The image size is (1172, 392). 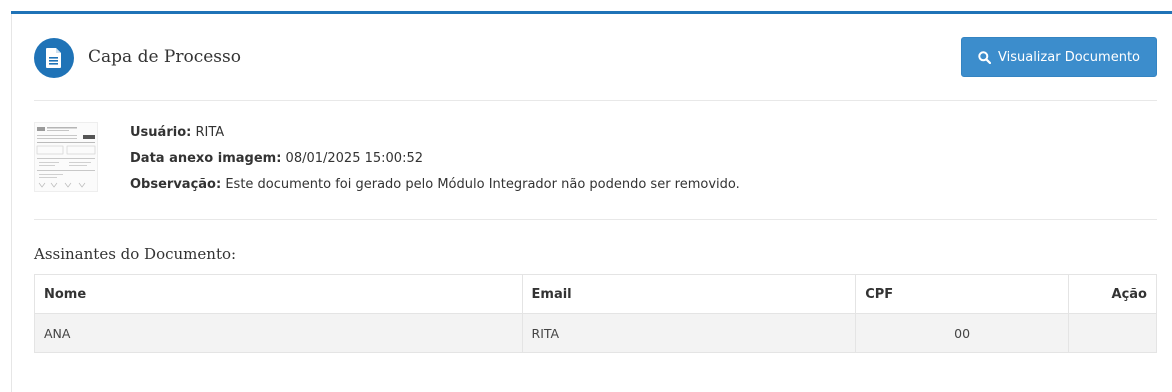 What do you see at coordinates (354, 158) in the screenshot?
I see `info-date-value: 08/01/2025 15:00:52` at bounding box center [354, 158].